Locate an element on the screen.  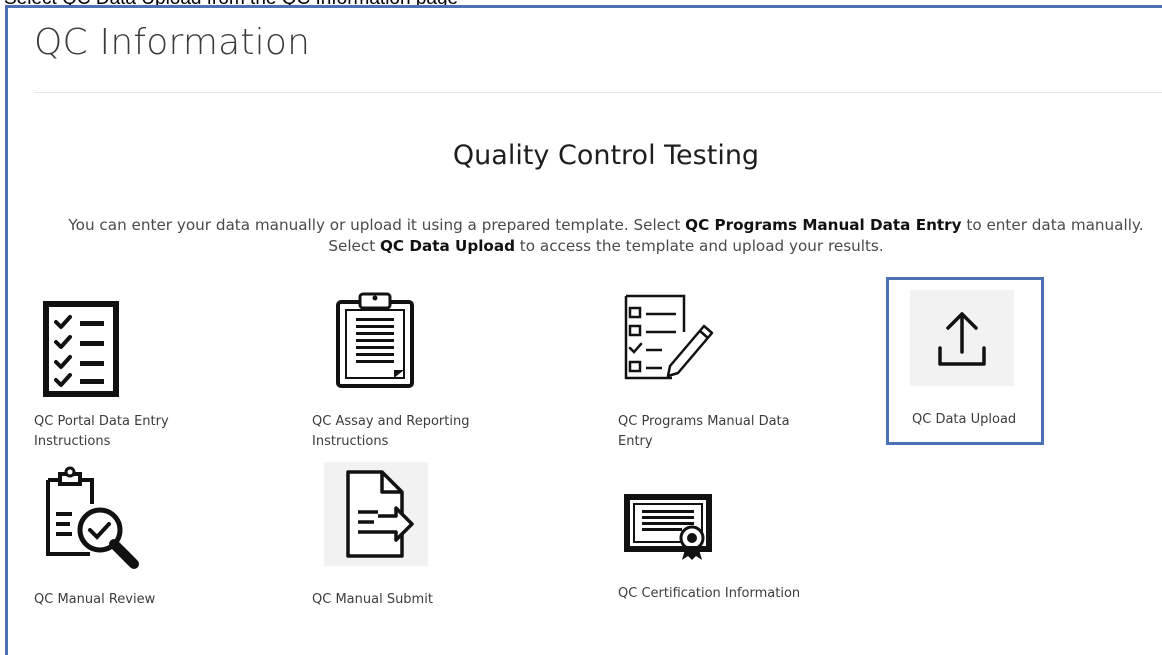
section-heading: Quality Control Testing is located at coordinates (606, 155).